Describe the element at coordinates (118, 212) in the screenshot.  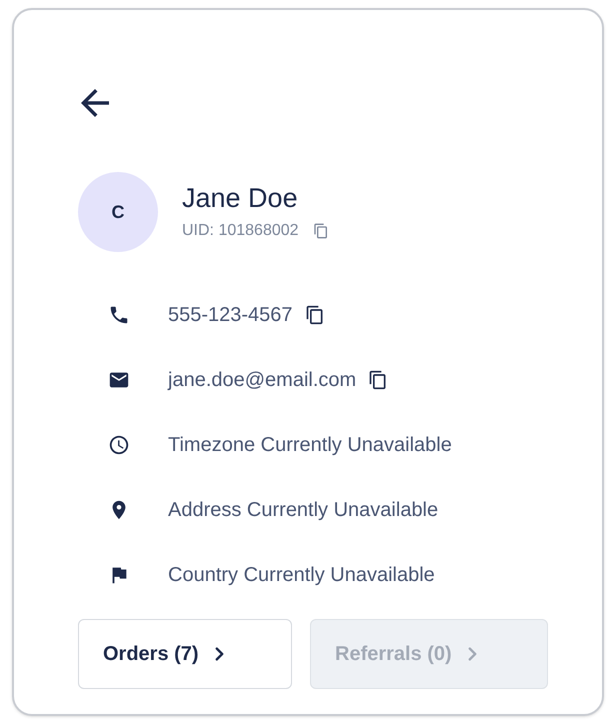
I see `avatar: C` at that location.